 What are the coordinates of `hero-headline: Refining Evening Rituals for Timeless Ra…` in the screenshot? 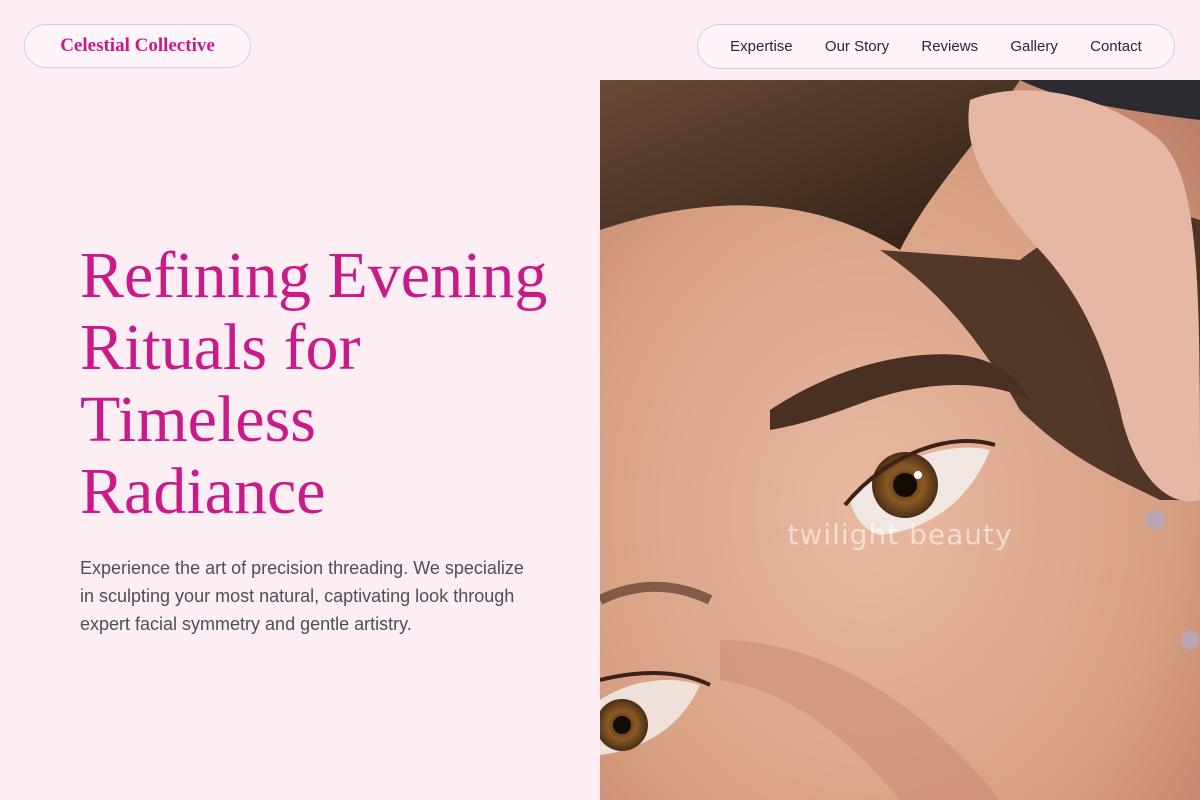 It's located at (314, 383).